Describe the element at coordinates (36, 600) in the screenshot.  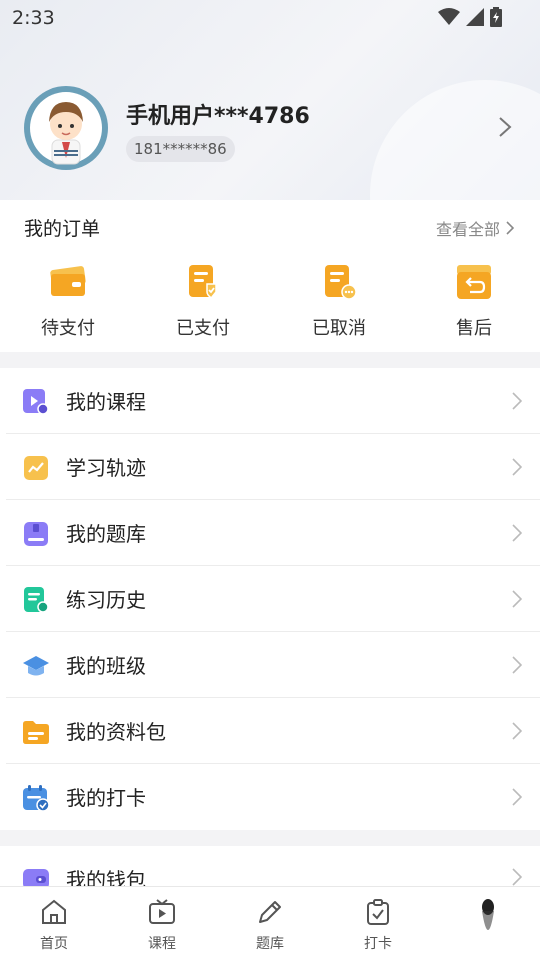
I see `practice-history-icon` at that location.